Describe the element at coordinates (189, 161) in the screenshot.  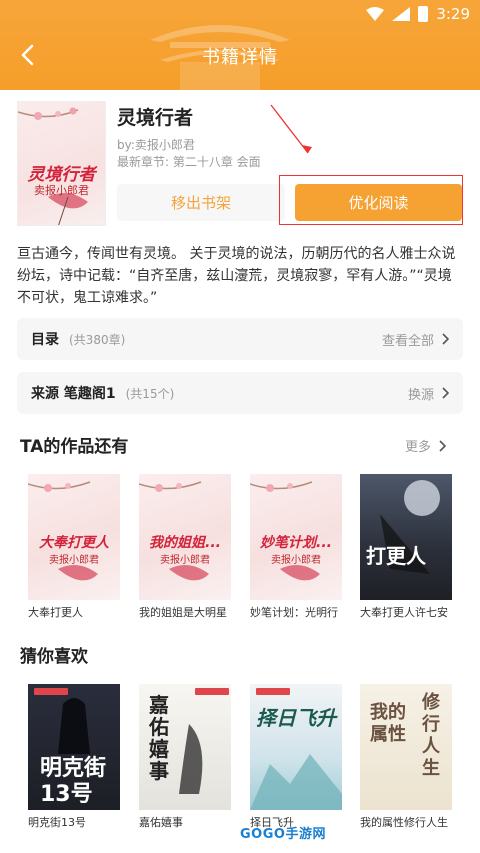
I see `latest-chapter: 最新章节: 第二十八章 会面` at that location.